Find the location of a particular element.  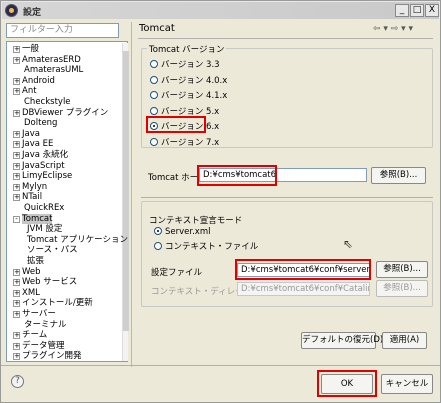

tree-item: + インストール/更新 is located at coordinates (53, 303).